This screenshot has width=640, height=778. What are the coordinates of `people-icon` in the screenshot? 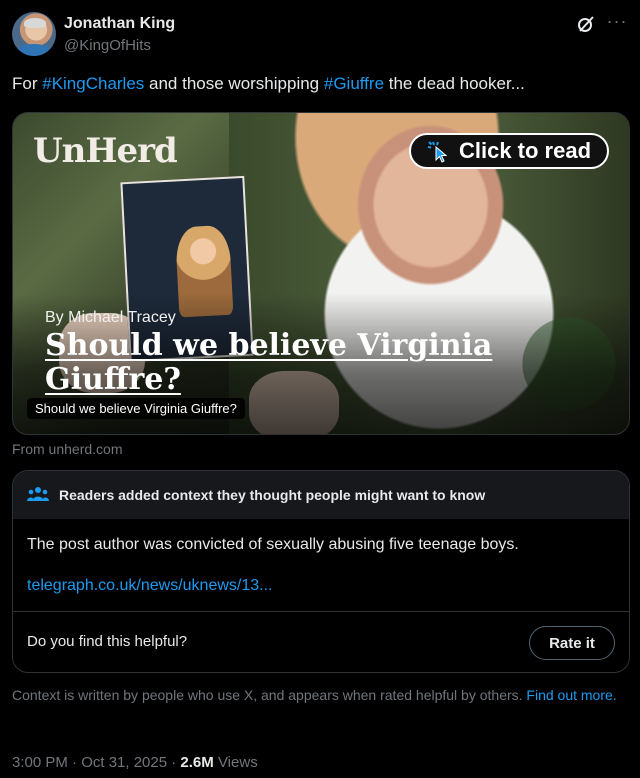 It's located at (38, 494).